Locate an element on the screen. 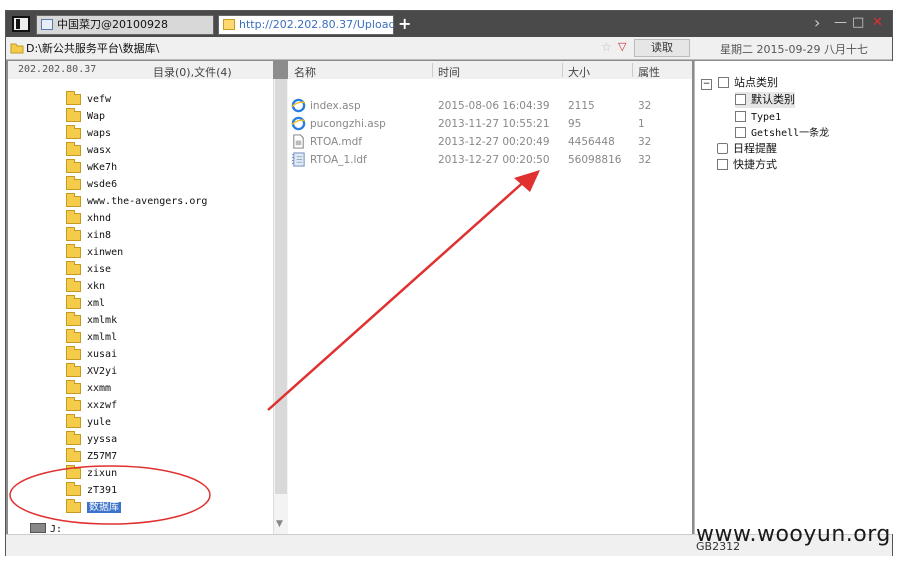 This screenshot has height=562, width=900. tree-shortcuts: 快捷方式 is located at coordinates (747, 165).